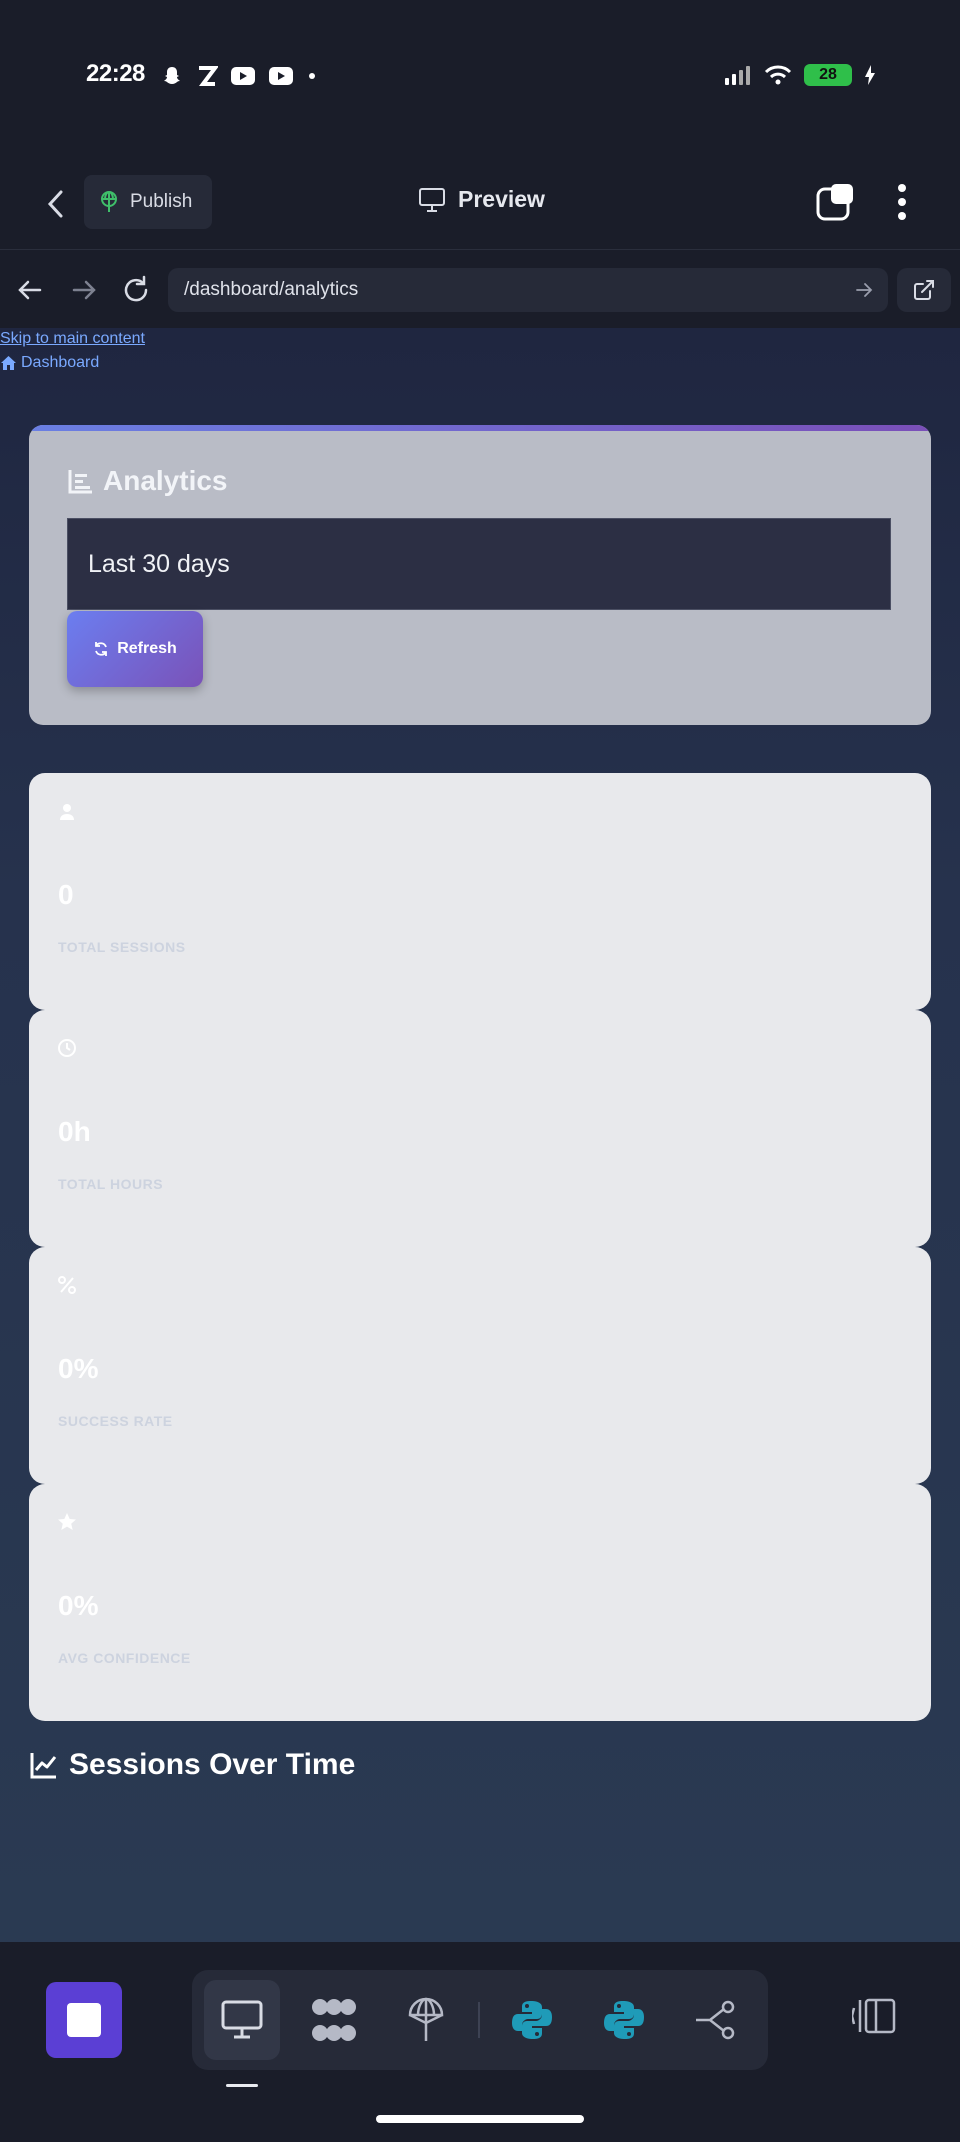  I want to click on analytics-title-text: Analytics, so click(165, 480).